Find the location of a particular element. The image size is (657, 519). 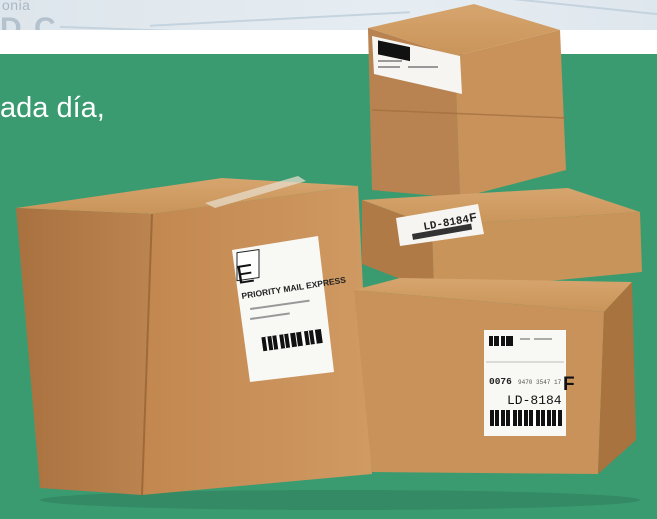

shipping-label-front: 0076 9470 3547 17 F LD-8184 is located at coordinates (529, 383).